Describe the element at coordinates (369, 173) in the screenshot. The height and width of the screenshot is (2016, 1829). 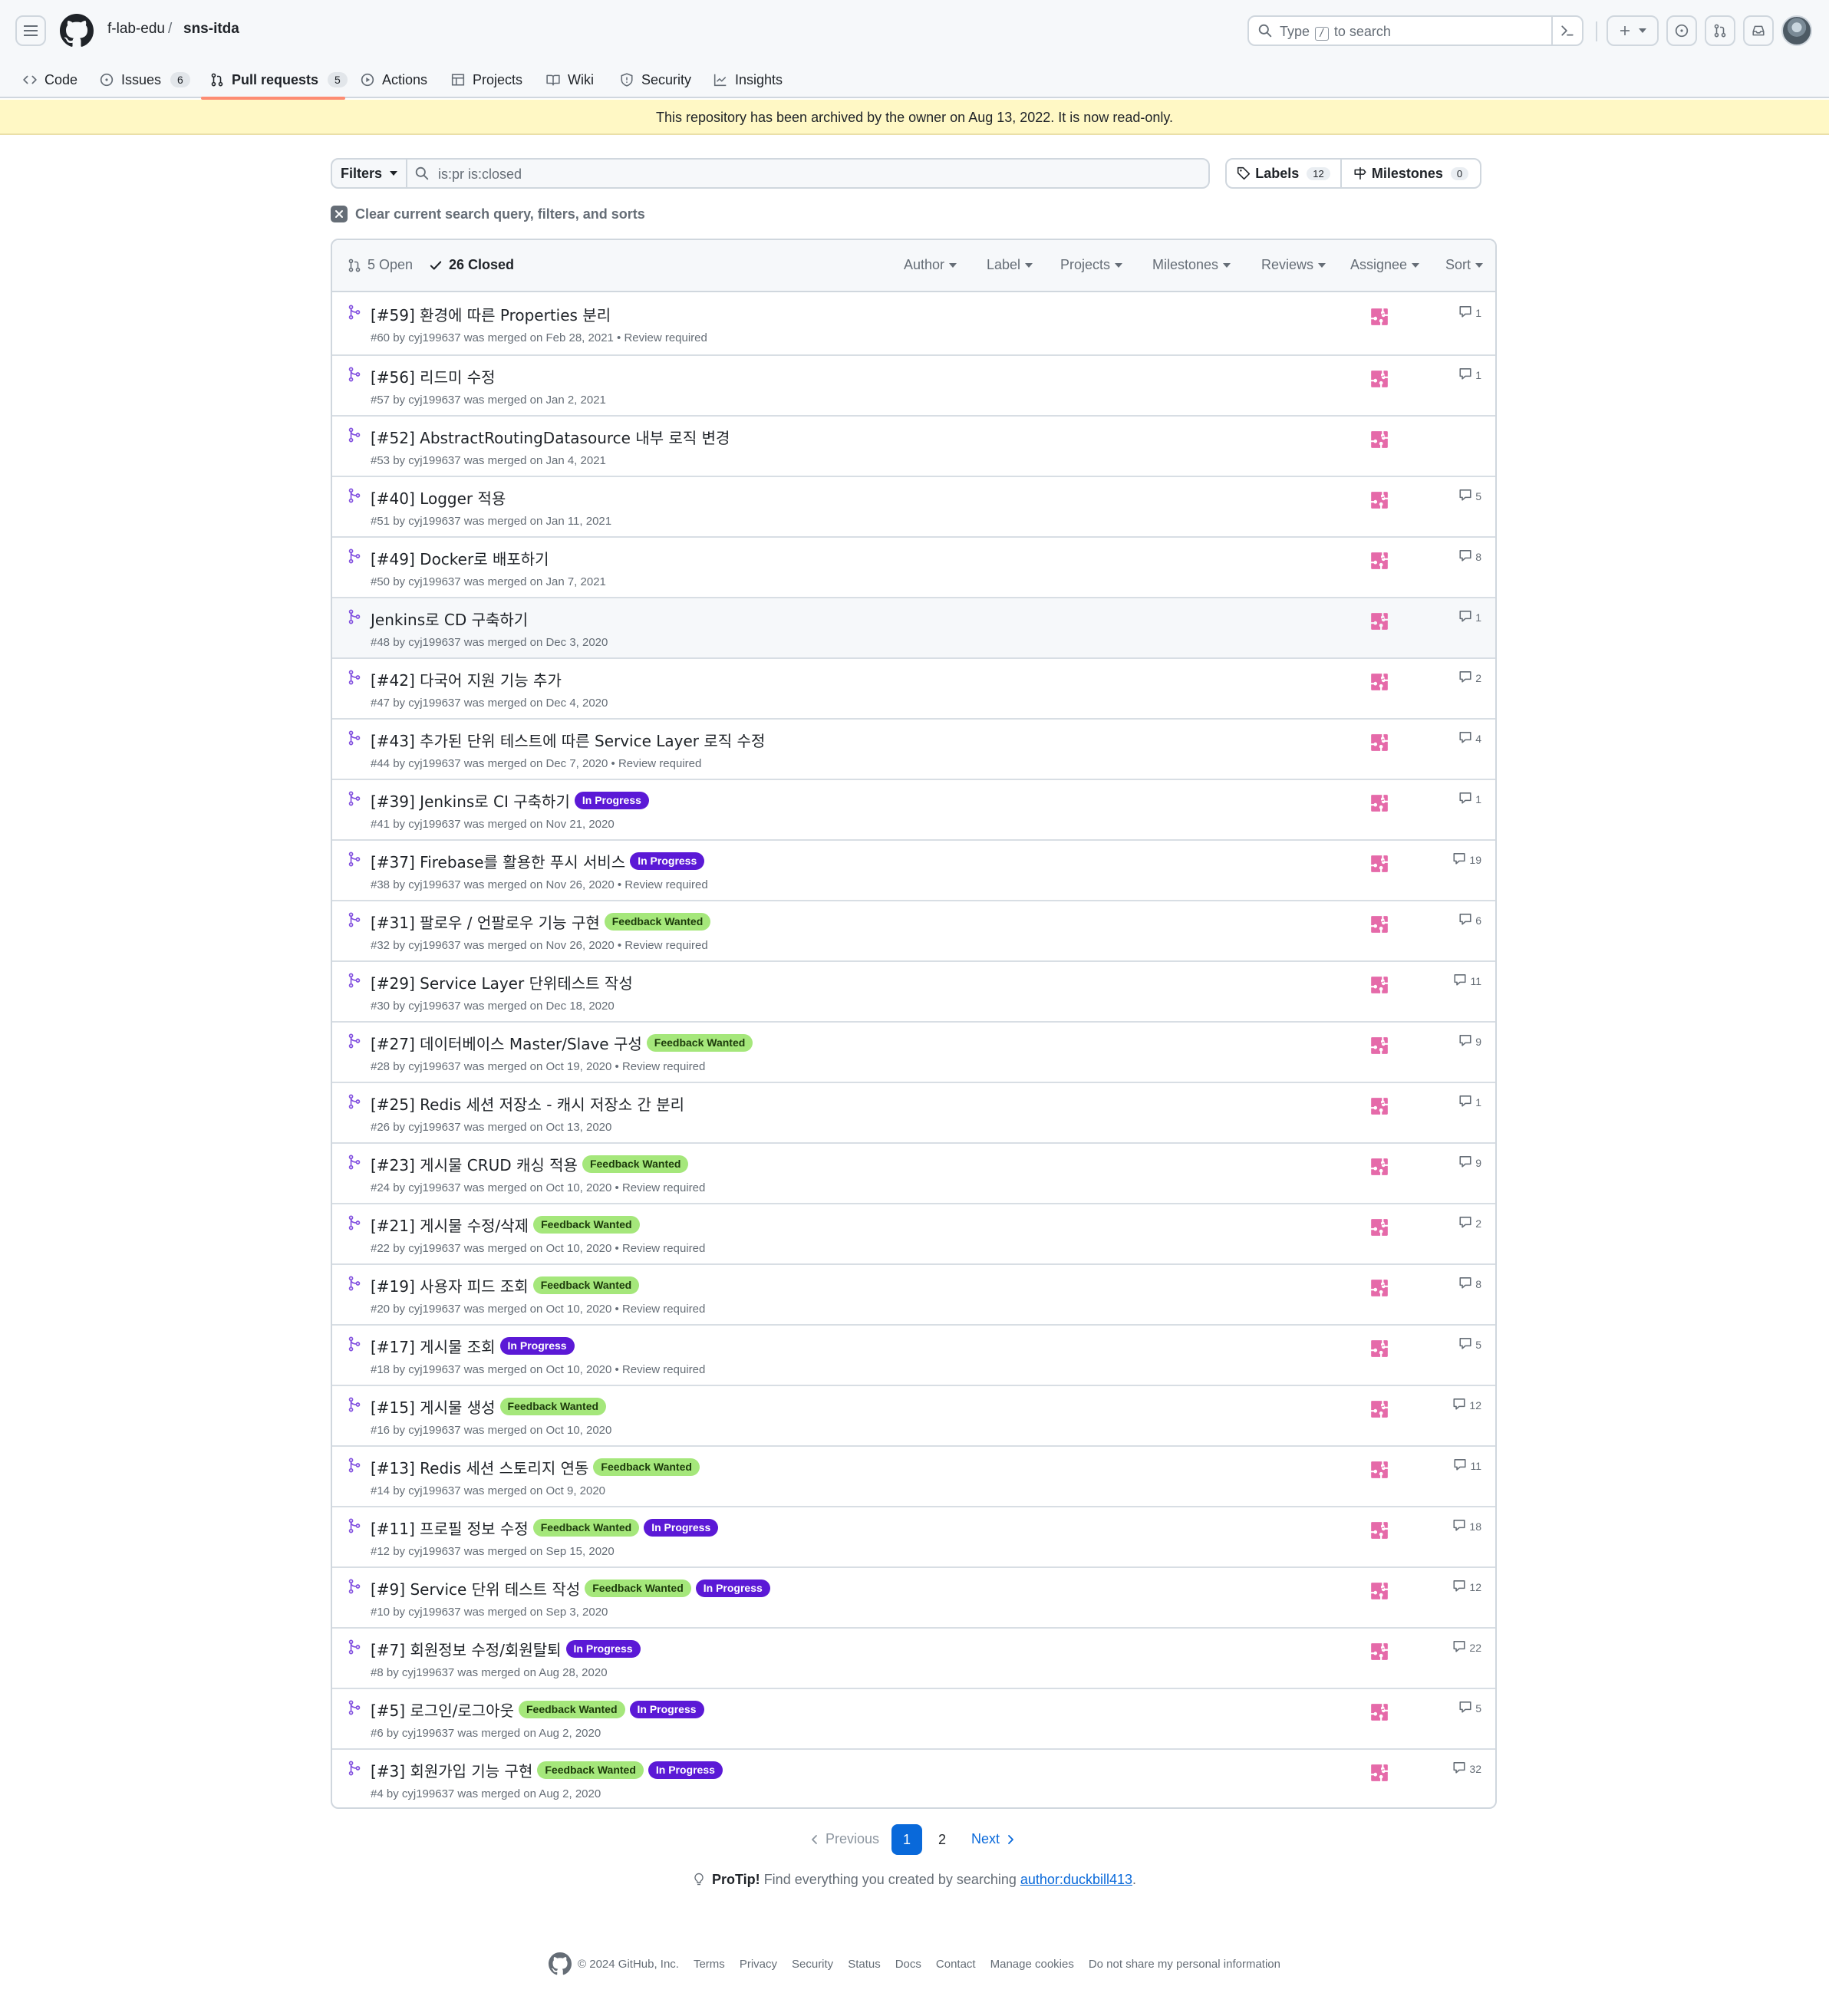
I see `filters-dropdown: Filters` at that location.